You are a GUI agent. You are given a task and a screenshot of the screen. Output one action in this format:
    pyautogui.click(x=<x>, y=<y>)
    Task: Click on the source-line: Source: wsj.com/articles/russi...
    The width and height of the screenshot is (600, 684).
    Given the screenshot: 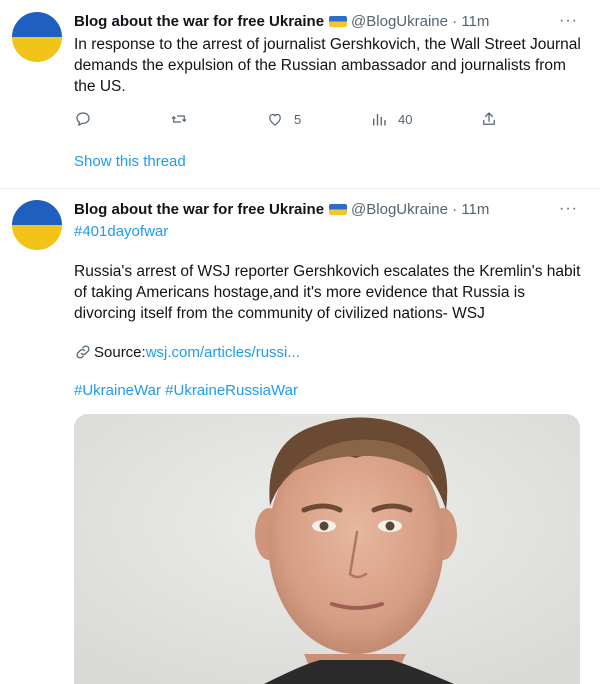 What is the action you would take?
    pyautogui.click(x=187, y=352)
    